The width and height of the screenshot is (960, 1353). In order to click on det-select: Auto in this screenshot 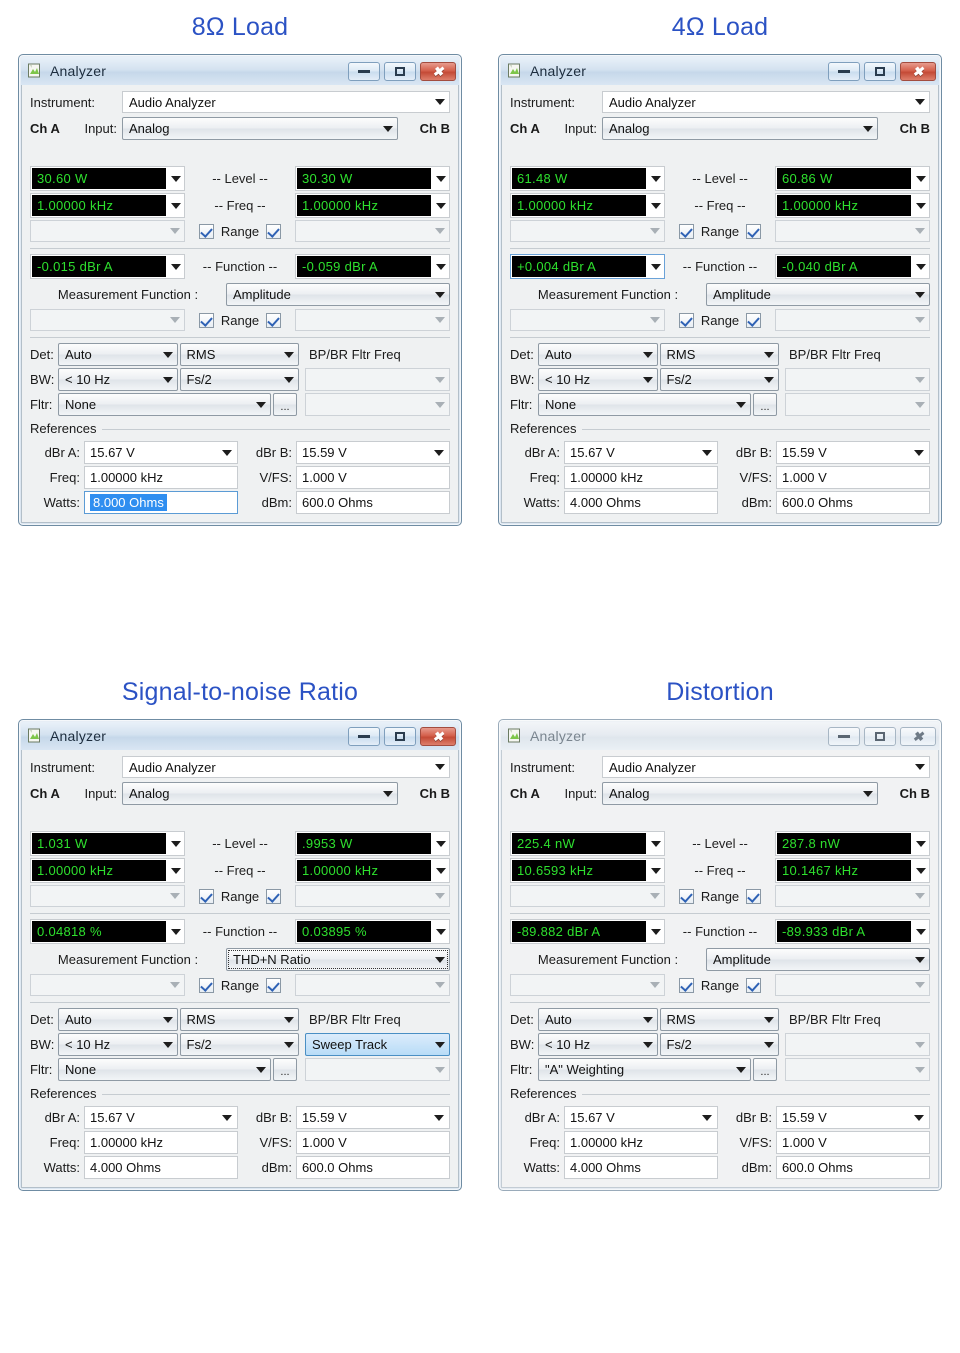, I will do `click(598, 1019)`.